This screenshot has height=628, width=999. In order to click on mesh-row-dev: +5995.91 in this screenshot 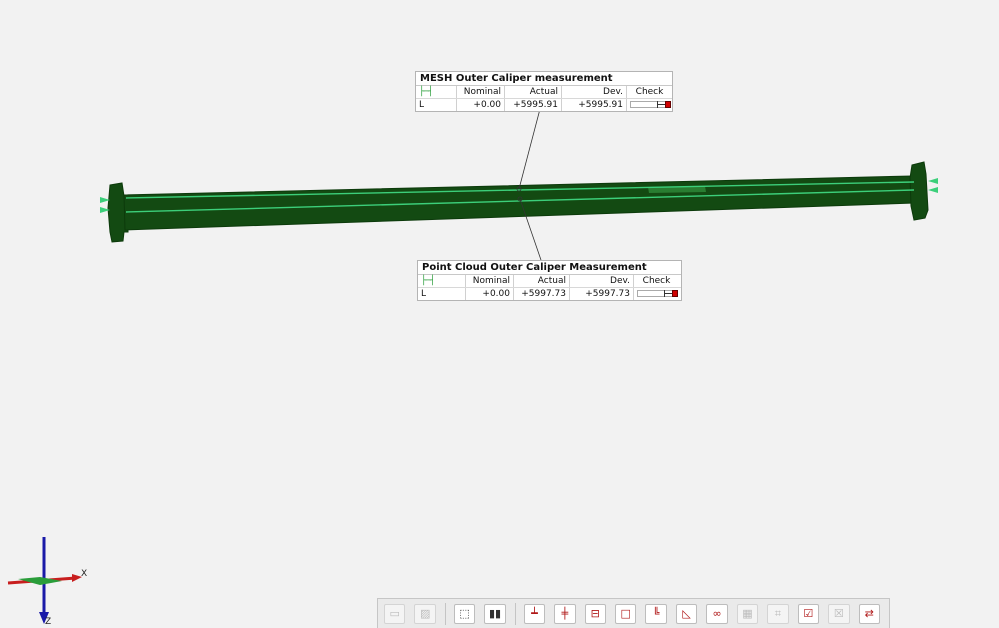, I will do `click(593, 105)`.